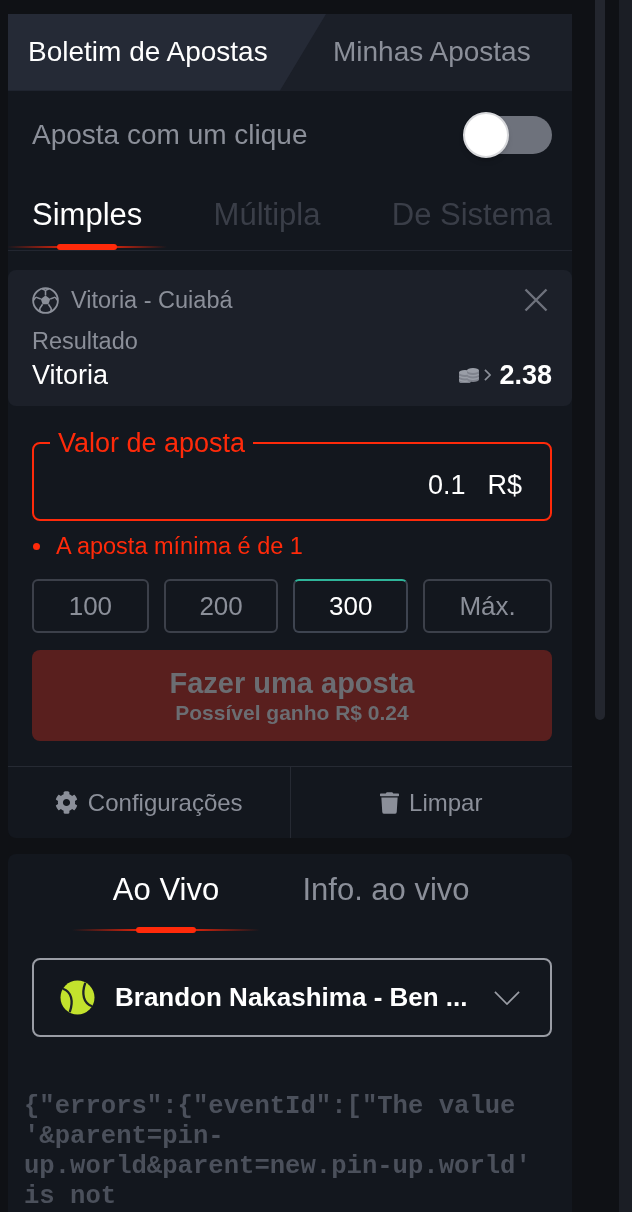  I want to click on bullet-icon, so click(36, 546).